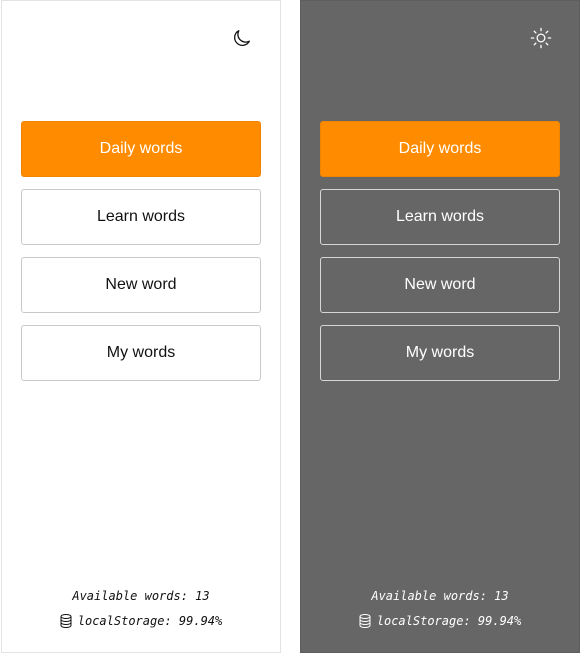  I want to click on sun-icon, so click(541, 40).